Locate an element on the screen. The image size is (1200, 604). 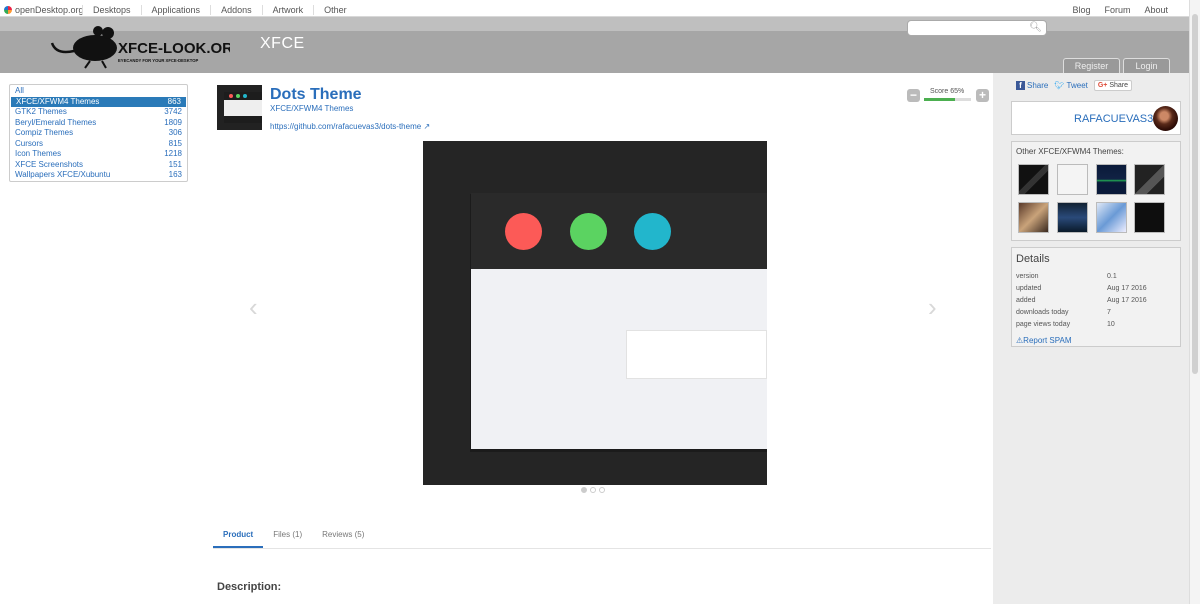
search-input: 🔍︎ is located at coordinates (977, 28).